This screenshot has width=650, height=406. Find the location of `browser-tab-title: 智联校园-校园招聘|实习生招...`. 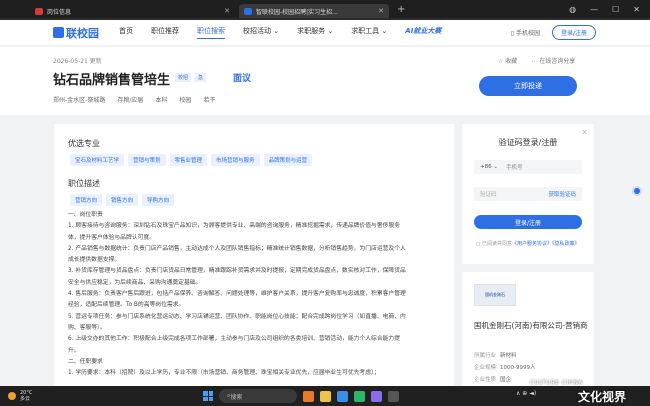

browser-tab-title: 智联校园-校园招聘|实习生招... is located at coordinates (297, 12).